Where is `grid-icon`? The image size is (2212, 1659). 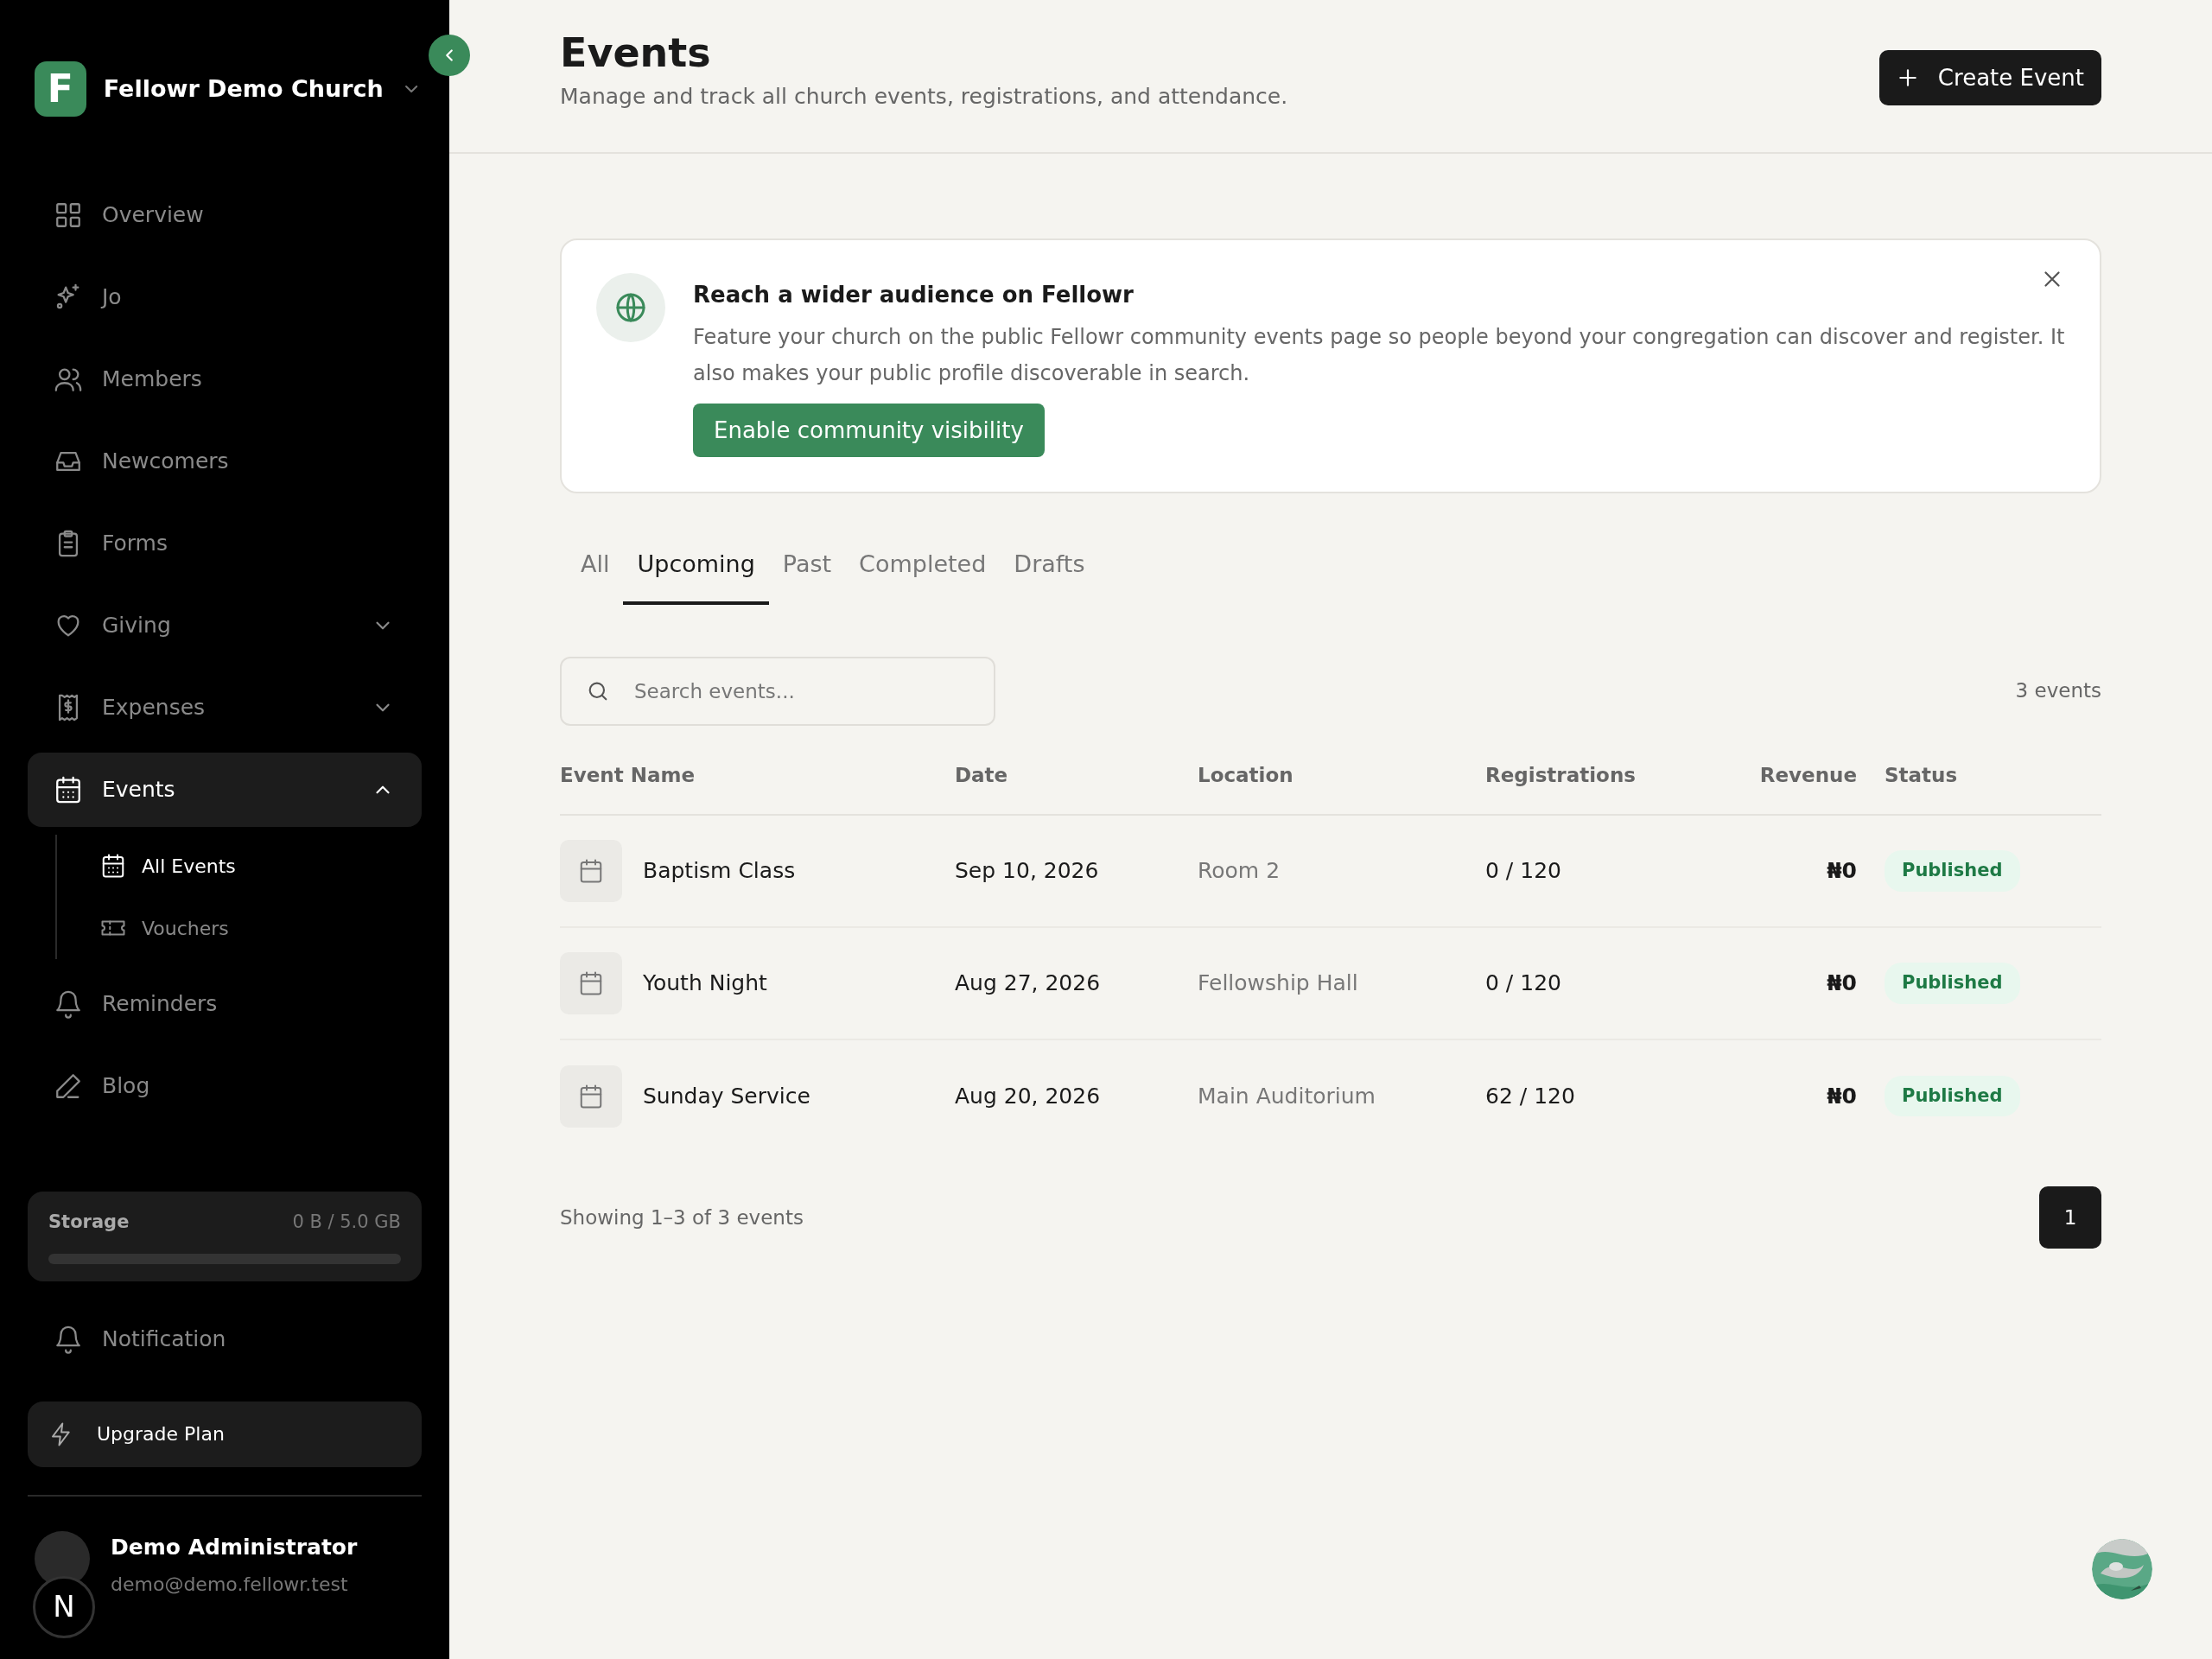 grid-icon is located at coordinates (68, 215).